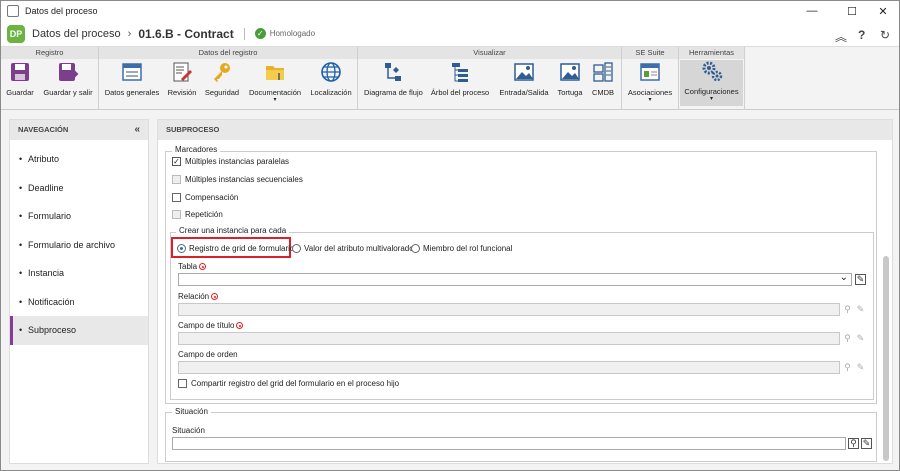  Describe the element at coordinates (79, 273) in the screenshot. I see `nav-item-instancia: • Instancia` at that location.